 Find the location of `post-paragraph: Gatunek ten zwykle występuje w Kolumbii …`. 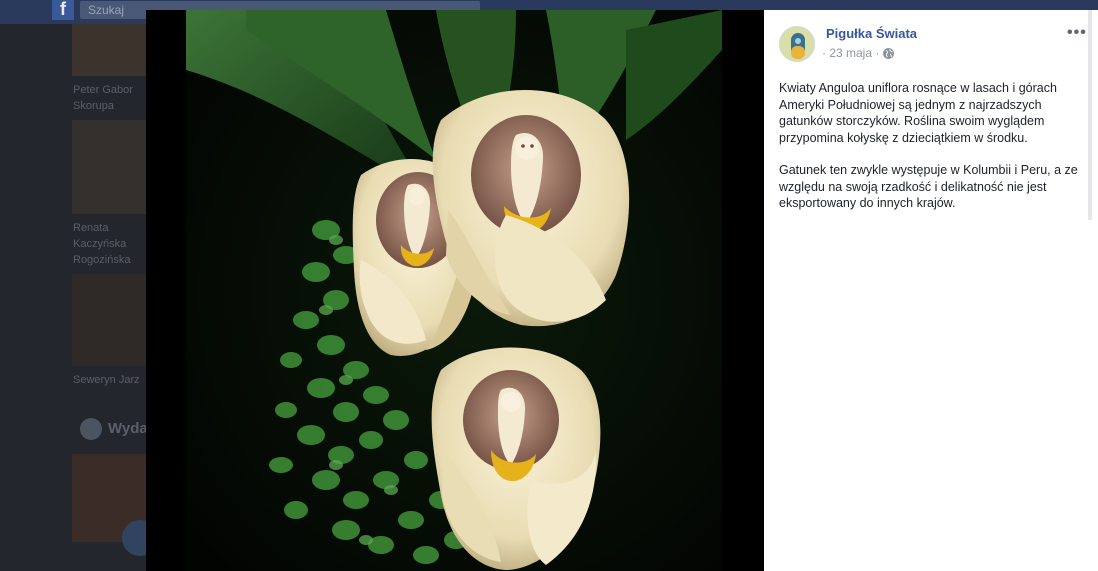

post-paragraph: Gatunek ten zwykle występuje w Kolumbii … is located at coordinates (928, 186).